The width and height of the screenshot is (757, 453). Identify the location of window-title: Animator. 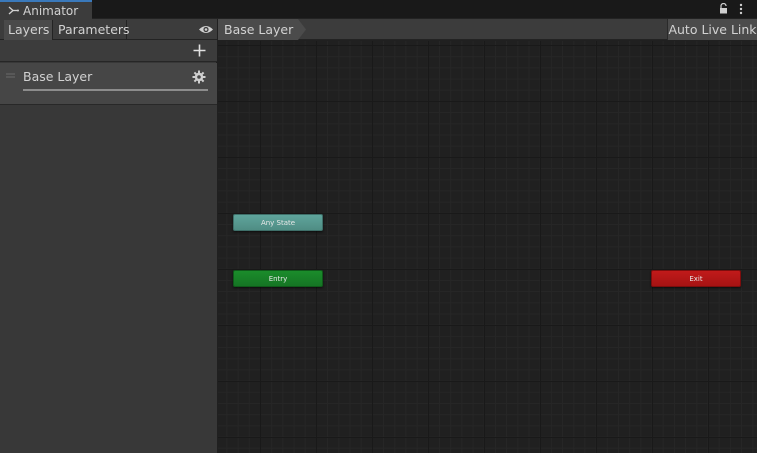
(51, 10).